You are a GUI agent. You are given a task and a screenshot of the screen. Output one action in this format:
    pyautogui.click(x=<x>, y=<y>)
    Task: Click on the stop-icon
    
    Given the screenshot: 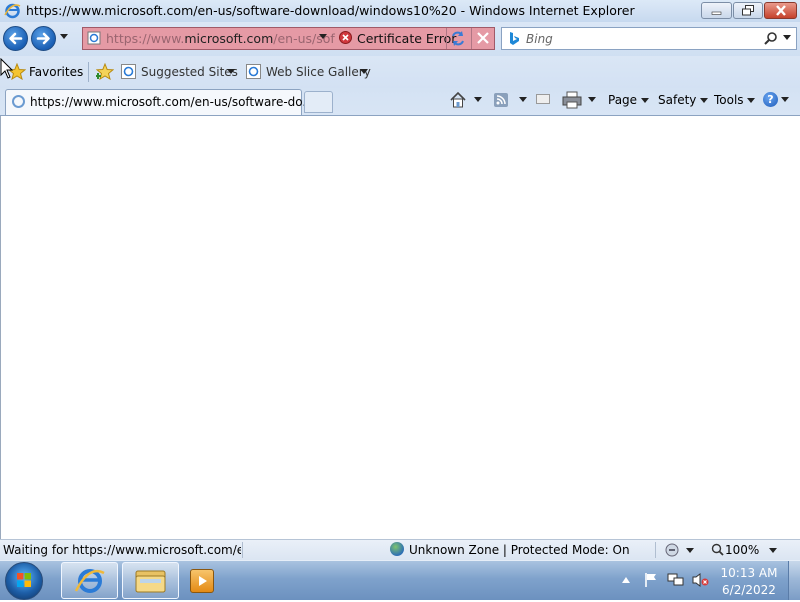 What is the action you would take?
    pyautogui.click(x=483, y=38)
    